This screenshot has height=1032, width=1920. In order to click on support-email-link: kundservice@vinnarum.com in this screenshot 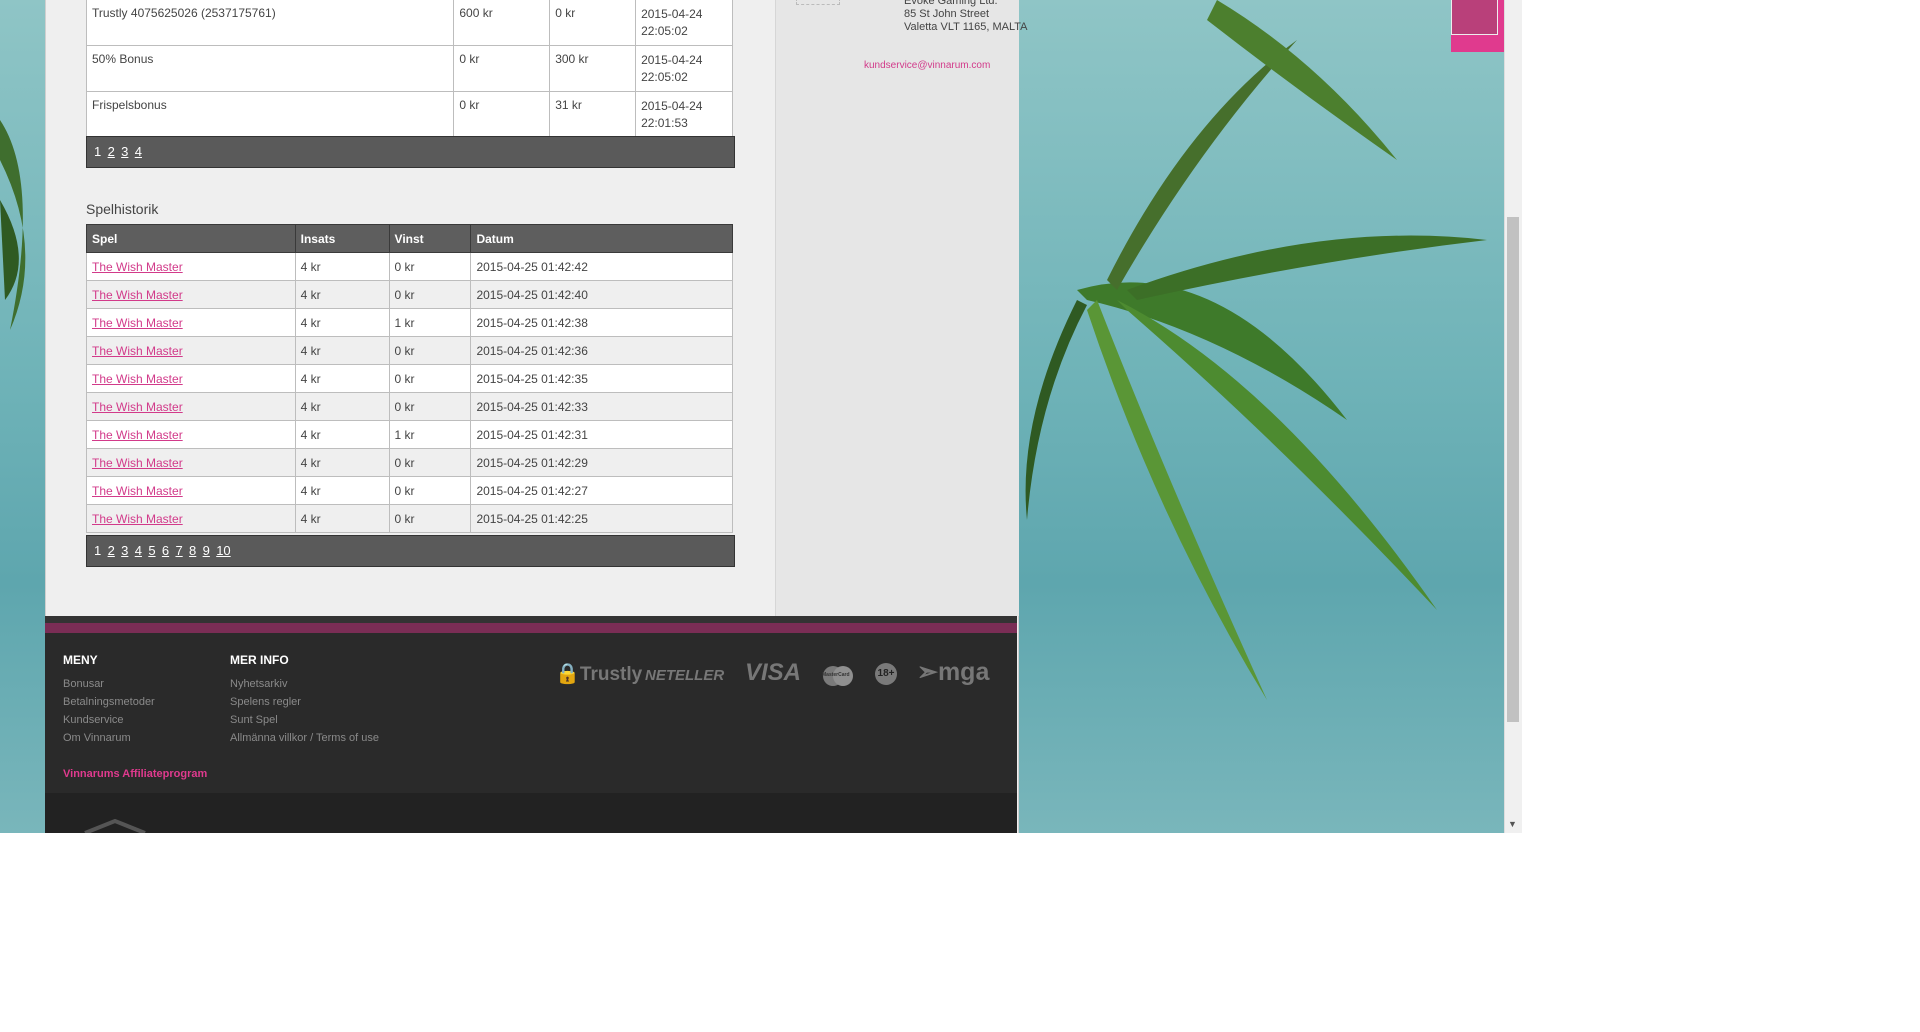, I will do `click(927, 65)`.